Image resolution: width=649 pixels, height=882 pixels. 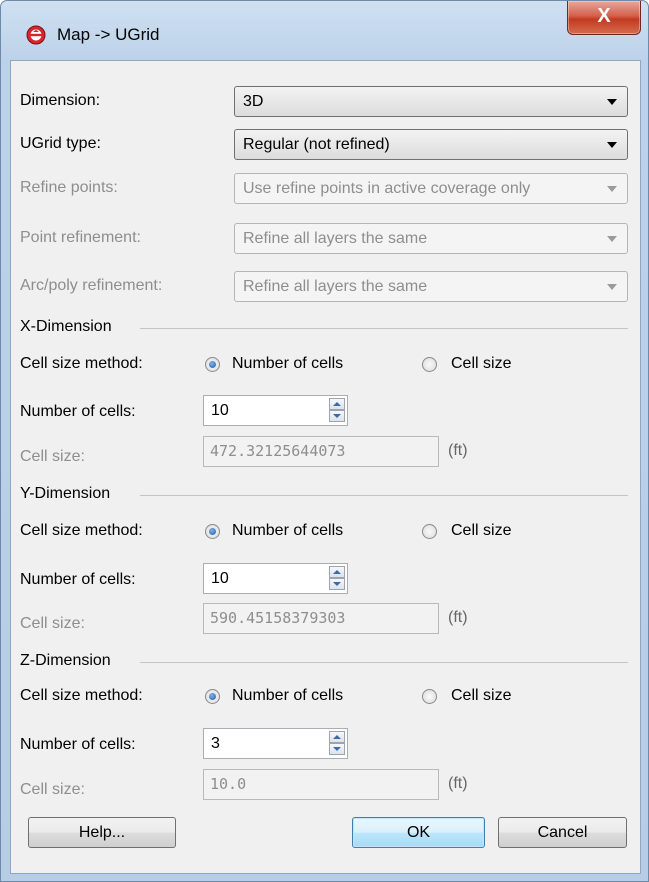 I want to click on ugrid-type-select-value: Regular (not refined), so click(x=316, y=144).